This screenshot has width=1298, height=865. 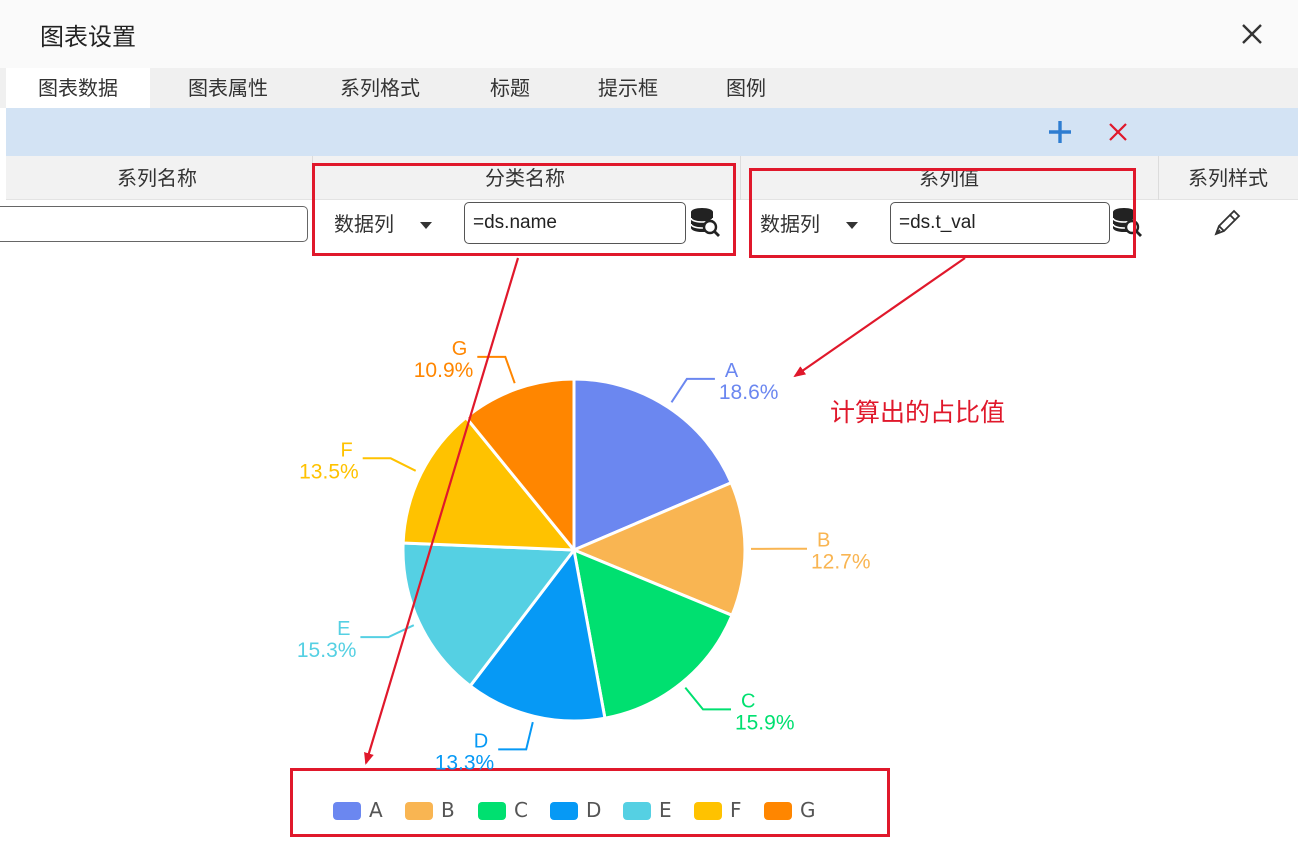 What do you see at coordinates (460, 349) in the screenshot?
I see `pie-label-category: G` at bounding box center [460, 349].